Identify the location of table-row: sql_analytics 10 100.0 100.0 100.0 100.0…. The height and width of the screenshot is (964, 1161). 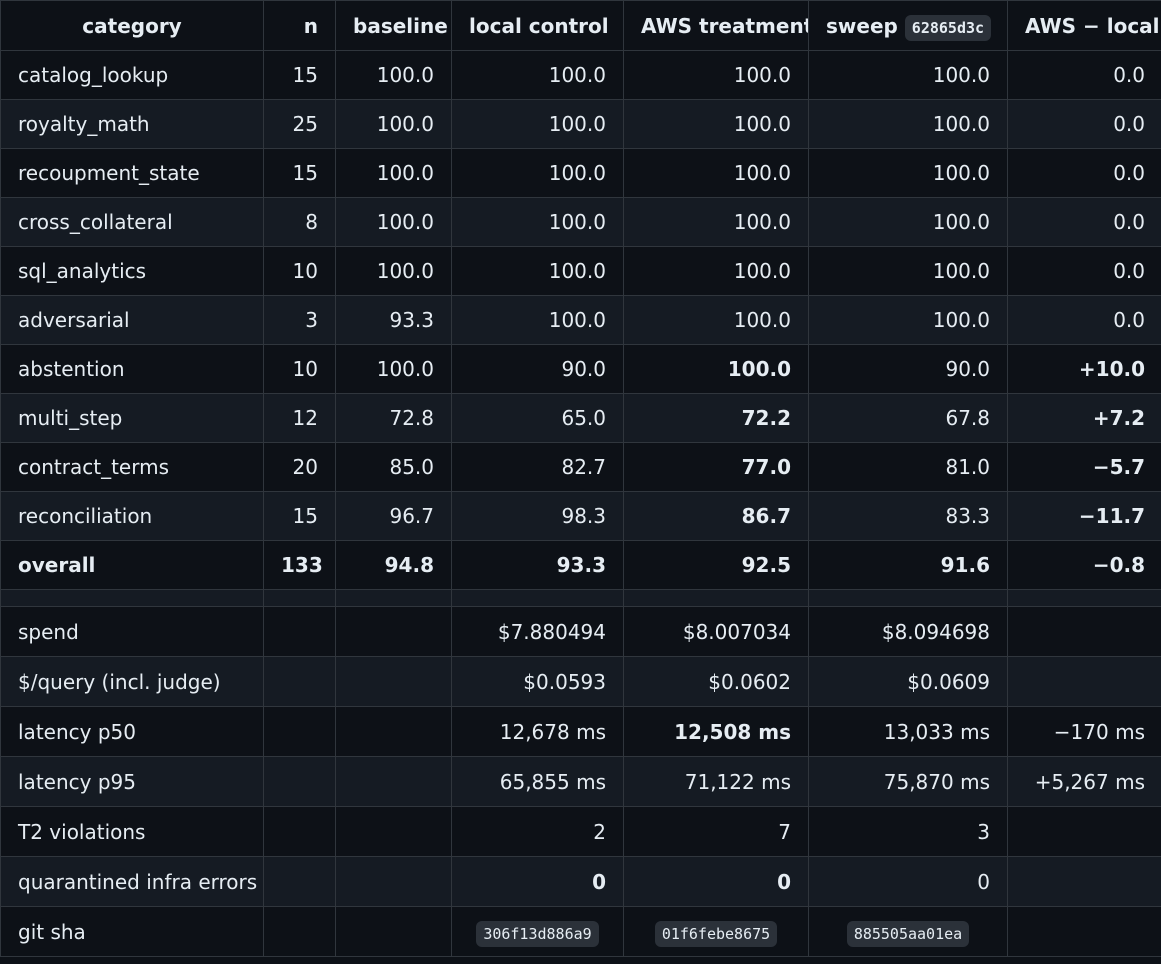
(580, 271).